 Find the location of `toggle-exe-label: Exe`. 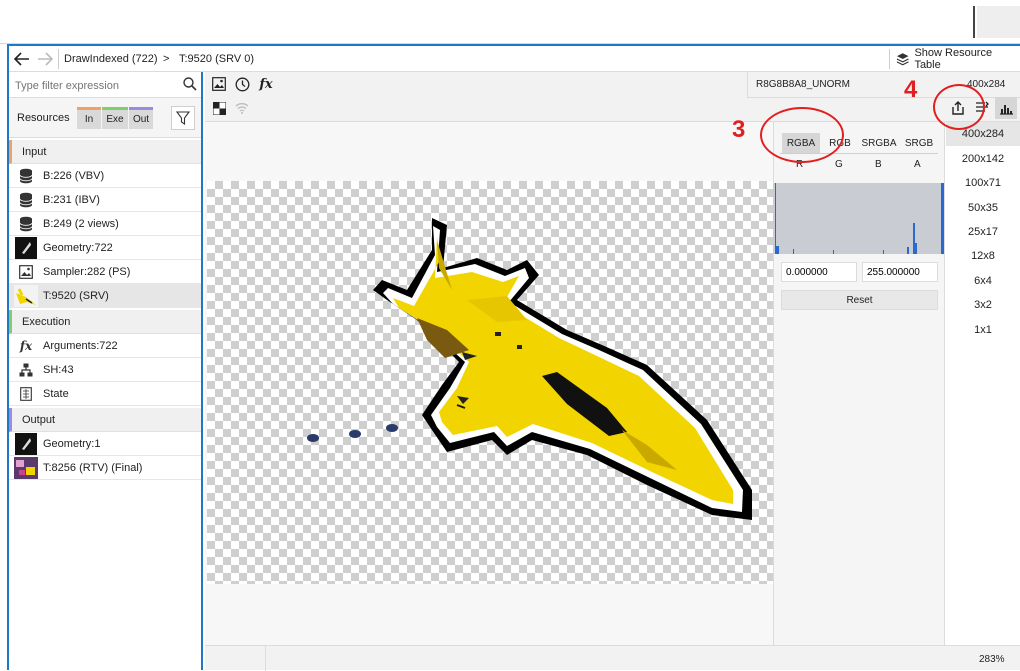

toggle-exe-label: Exe is located at coordinates (115, 119).